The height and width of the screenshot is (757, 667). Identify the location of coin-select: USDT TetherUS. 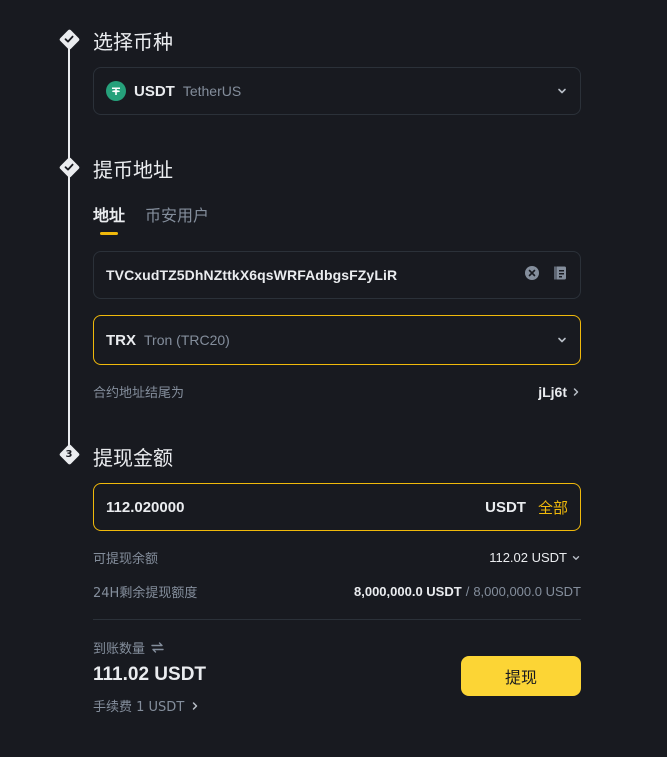
(337, 91).